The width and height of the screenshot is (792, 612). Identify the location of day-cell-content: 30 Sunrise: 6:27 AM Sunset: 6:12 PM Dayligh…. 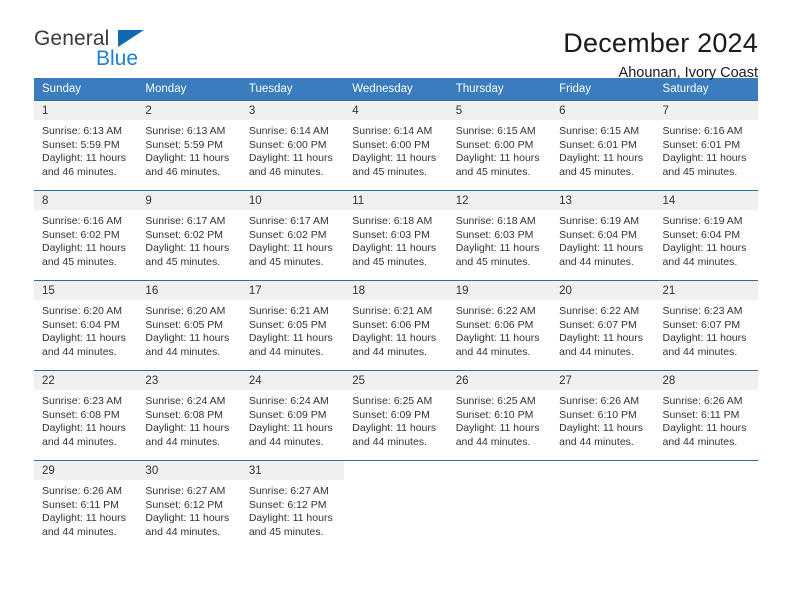
(189, 505).